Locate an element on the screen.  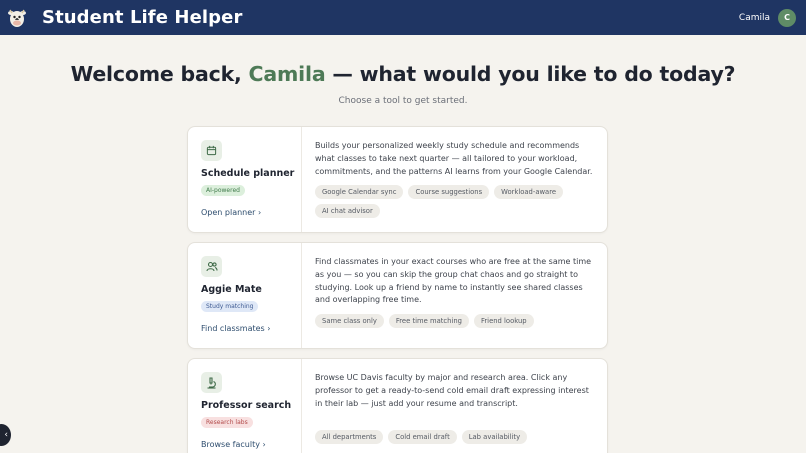
welcome-suffix: — what would you like to do today? is located at coordinates (530, 74).